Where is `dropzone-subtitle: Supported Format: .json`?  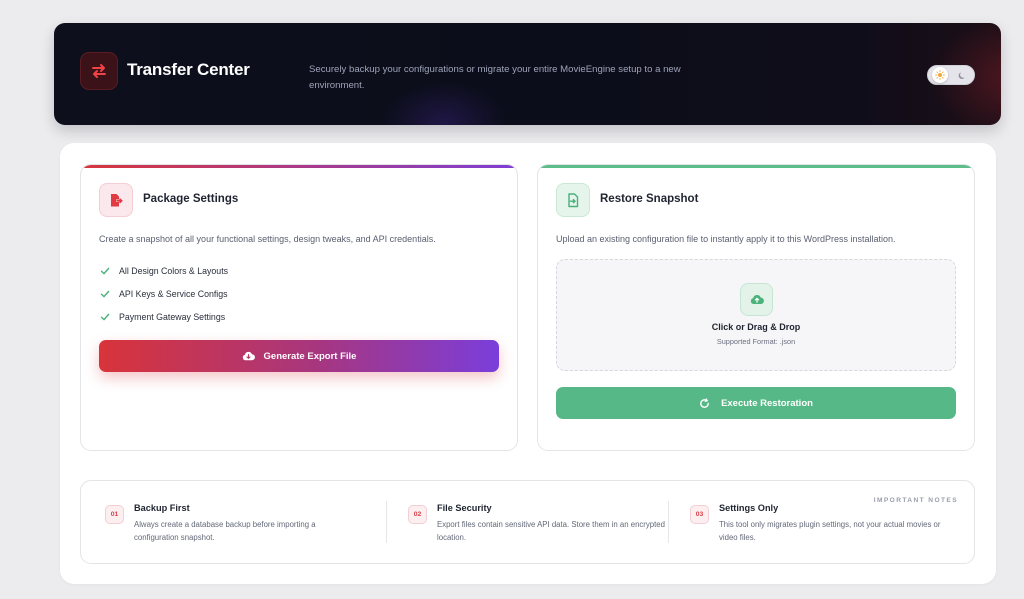
dropzone-subtitle: Supported Format: .json is located at coordinates (756, 341).